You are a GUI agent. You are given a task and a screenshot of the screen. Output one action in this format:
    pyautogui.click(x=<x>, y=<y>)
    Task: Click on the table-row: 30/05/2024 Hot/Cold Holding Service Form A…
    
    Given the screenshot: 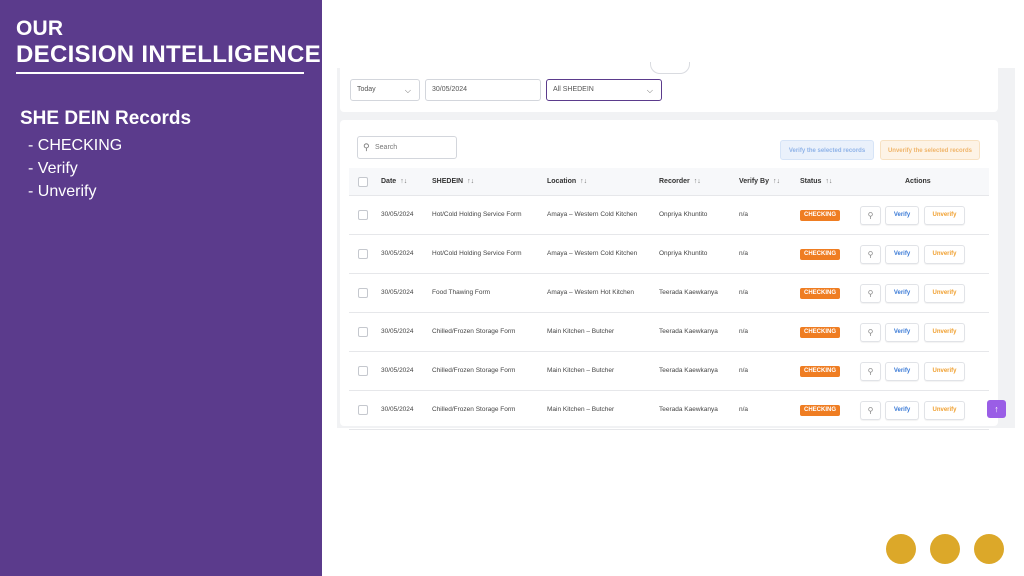 What is the action you would take?
    pyautogui.click(x=669, y=215)
    